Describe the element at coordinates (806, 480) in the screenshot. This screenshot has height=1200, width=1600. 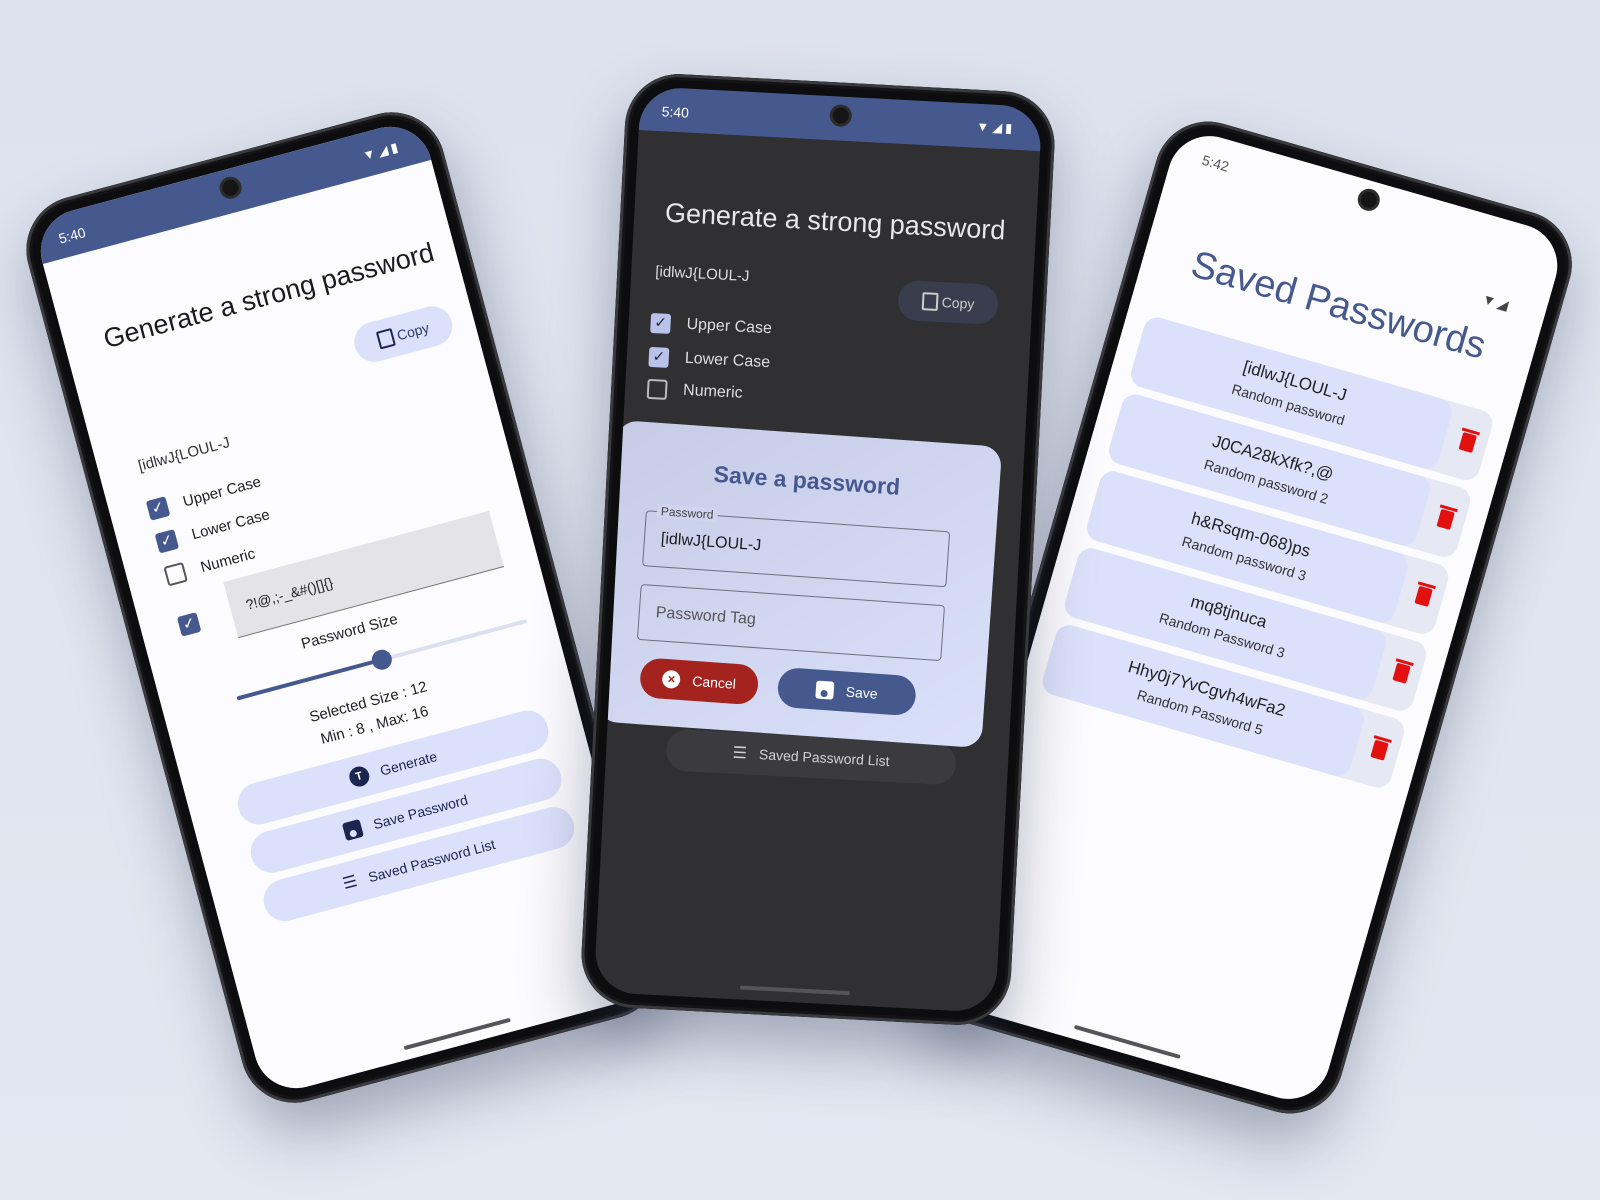
I see `dialog-title: Save a password` at that location.